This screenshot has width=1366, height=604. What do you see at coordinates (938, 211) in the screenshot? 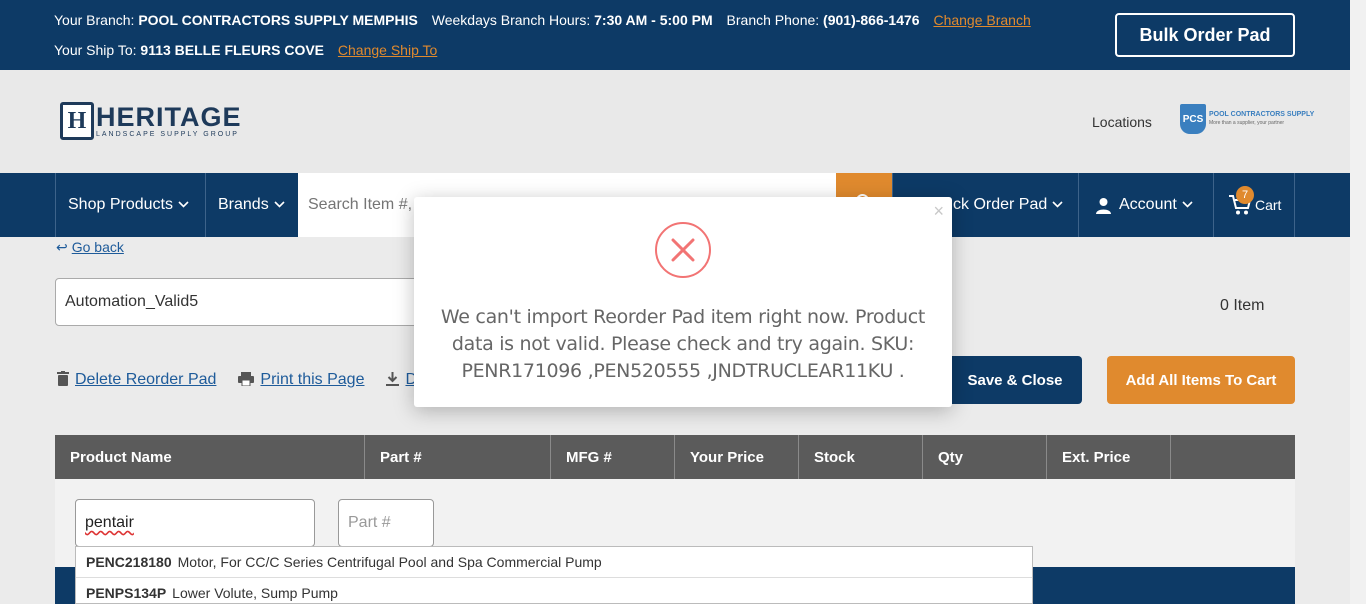
I see `close-icon: ×` at bounding box center [938, 211].